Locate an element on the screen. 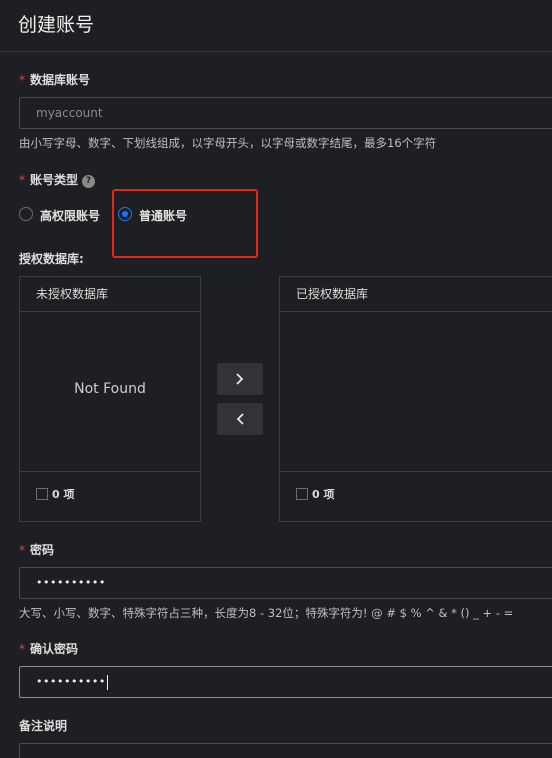 Image resolution: width=552 pixels, height=758 pixels. confirm-password-label: * 确认密码 is located at coordinates (49, 649).